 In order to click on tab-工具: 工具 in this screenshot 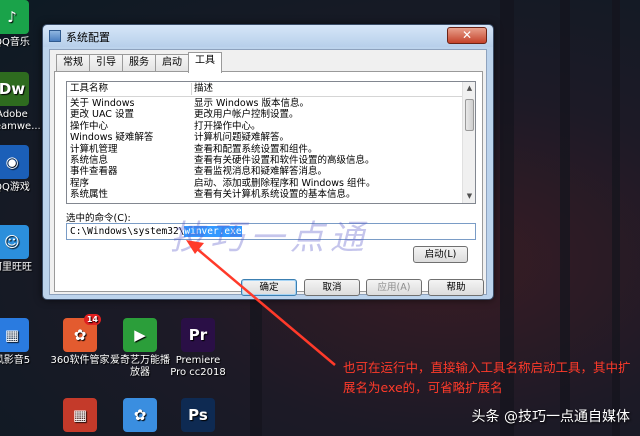, I will do `click(205, 62)`.